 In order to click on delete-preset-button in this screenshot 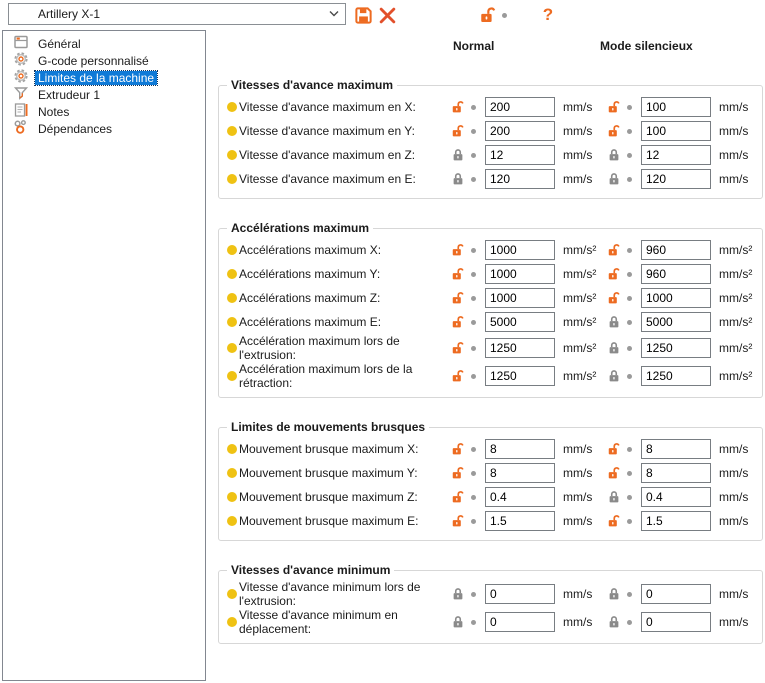, I will do `click(387, 15)`.